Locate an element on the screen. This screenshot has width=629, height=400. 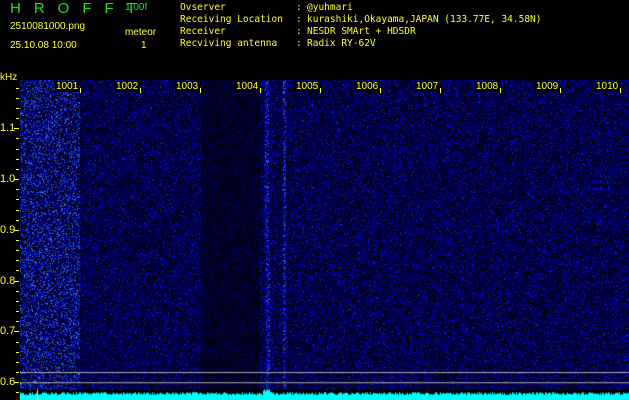
x-tick-label: 1009 is located at coordinates (547, 86).